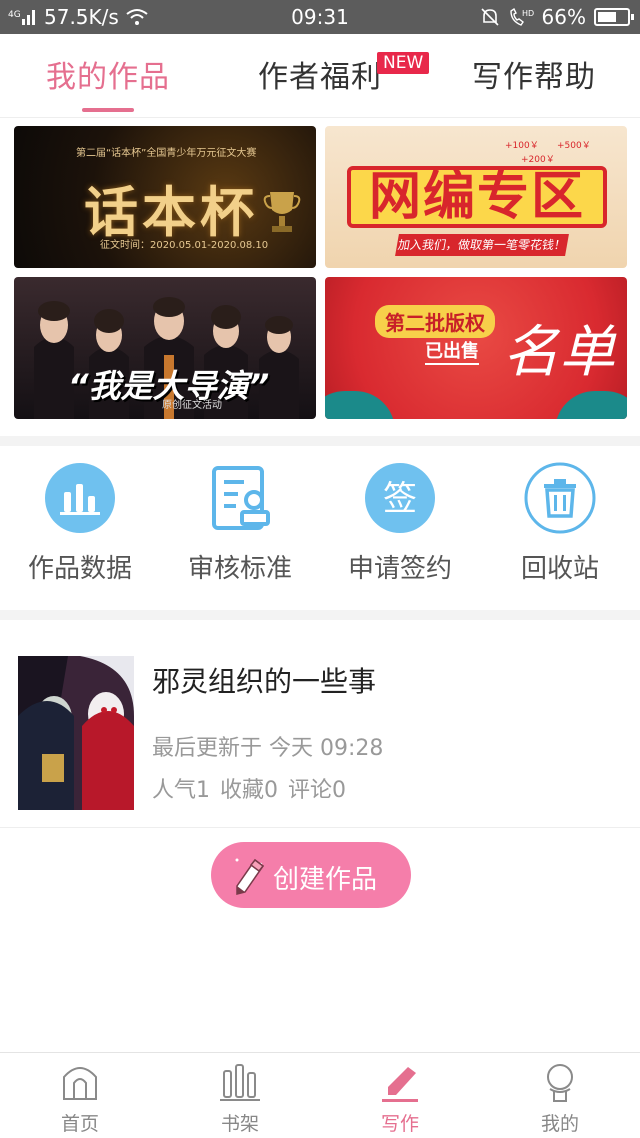 Image resolution: width=640 pixels, height=1138 pixels. Describe the element at coordinates (563, 17) in the screenshot. I see `battery-percent: 66%` at that location.